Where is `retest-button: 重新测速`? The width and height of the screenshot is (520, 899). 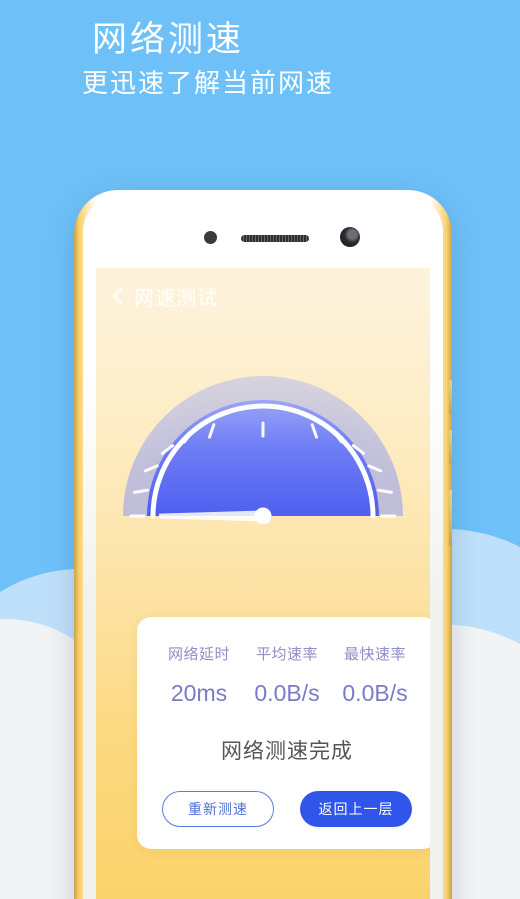 retest-button: 重新测速 is located at coordinates (218, 809).